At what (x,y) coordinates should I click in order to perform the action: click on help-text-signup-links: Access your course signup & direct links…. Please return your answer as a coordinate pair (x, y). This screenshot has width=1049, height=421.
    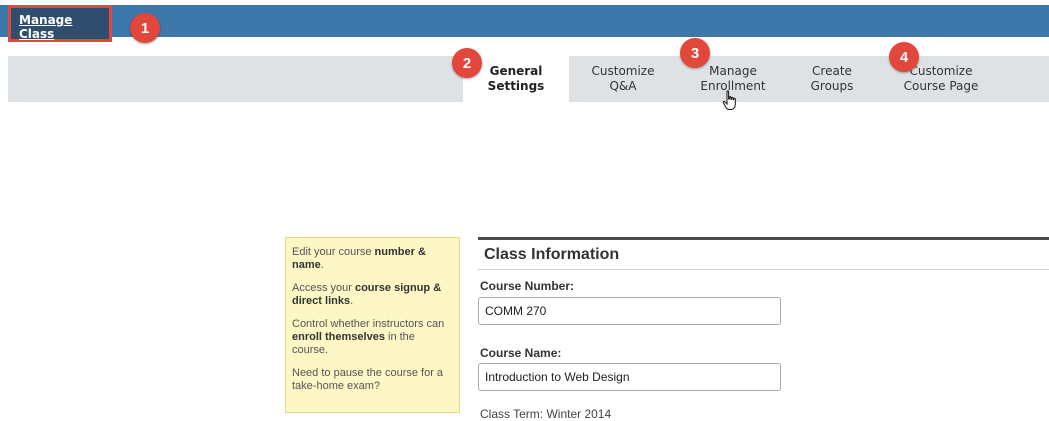
    Looking at the image, I should click on (367, 294).